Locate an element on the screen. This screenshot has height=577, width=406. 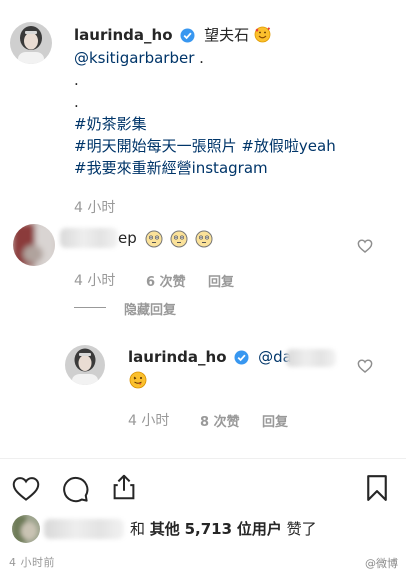
heart-icon is located at coordinates (26, 491).